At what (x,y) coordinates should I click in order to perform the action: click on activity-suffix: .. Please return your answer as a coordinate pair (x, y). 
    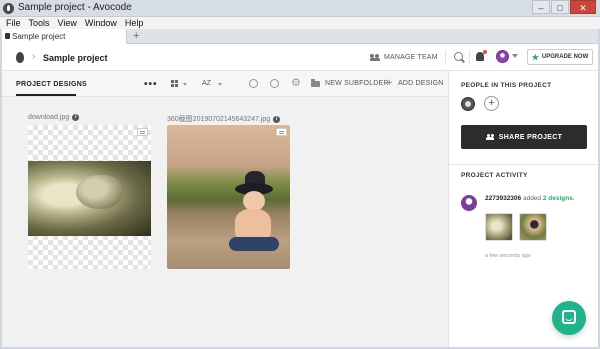
    Looking at the image, I should click on (573, 198).